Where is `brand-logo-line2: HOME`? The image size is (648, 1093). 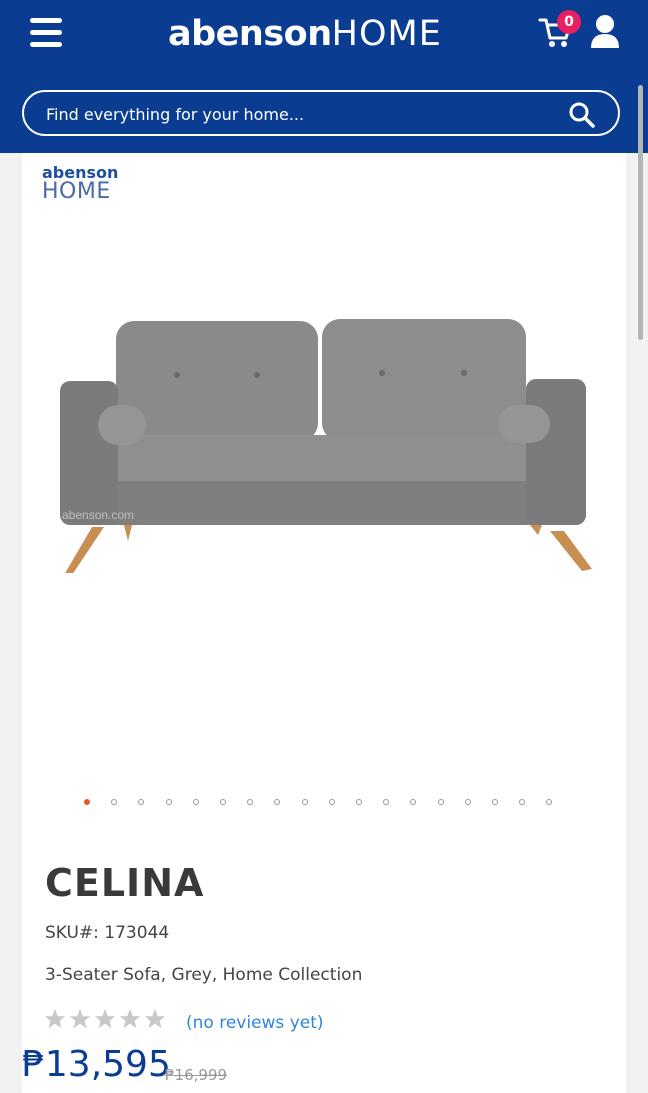 brand-logo-line2: HOME is located at coordinates (76, 191).